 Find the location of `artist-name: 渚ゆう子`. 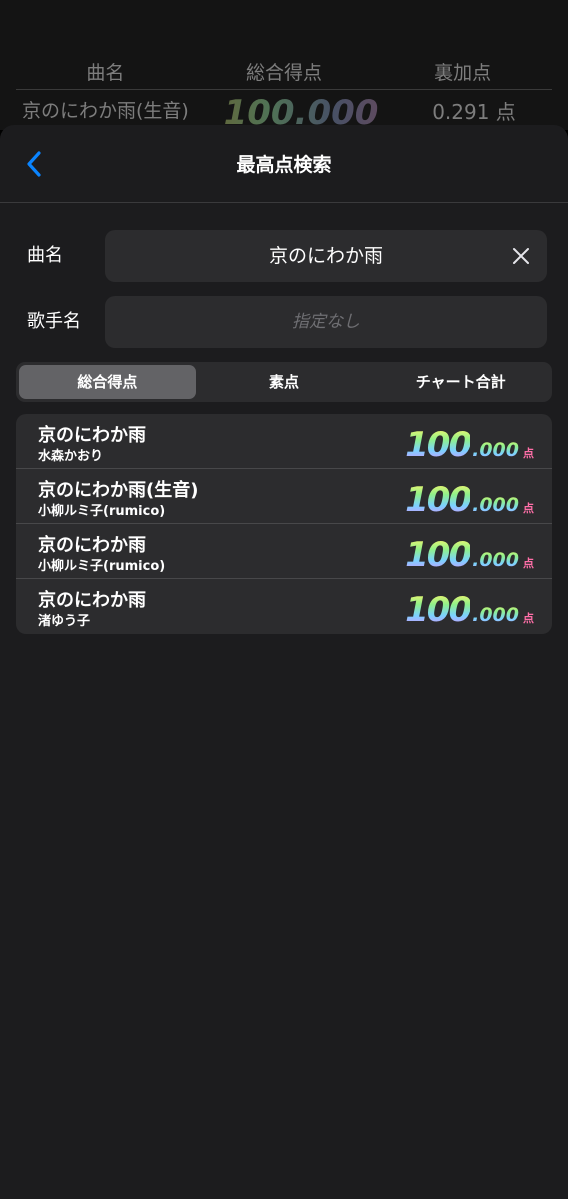

artist-name: 渚ゆう子 is located at coordinates (64, 621).